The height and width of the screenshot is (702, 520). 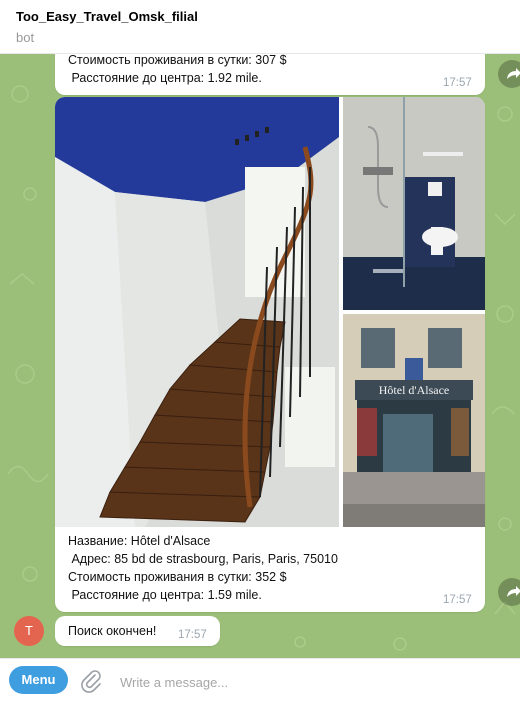 I want to click on paperclip-icon, so click(x=91, y=681).